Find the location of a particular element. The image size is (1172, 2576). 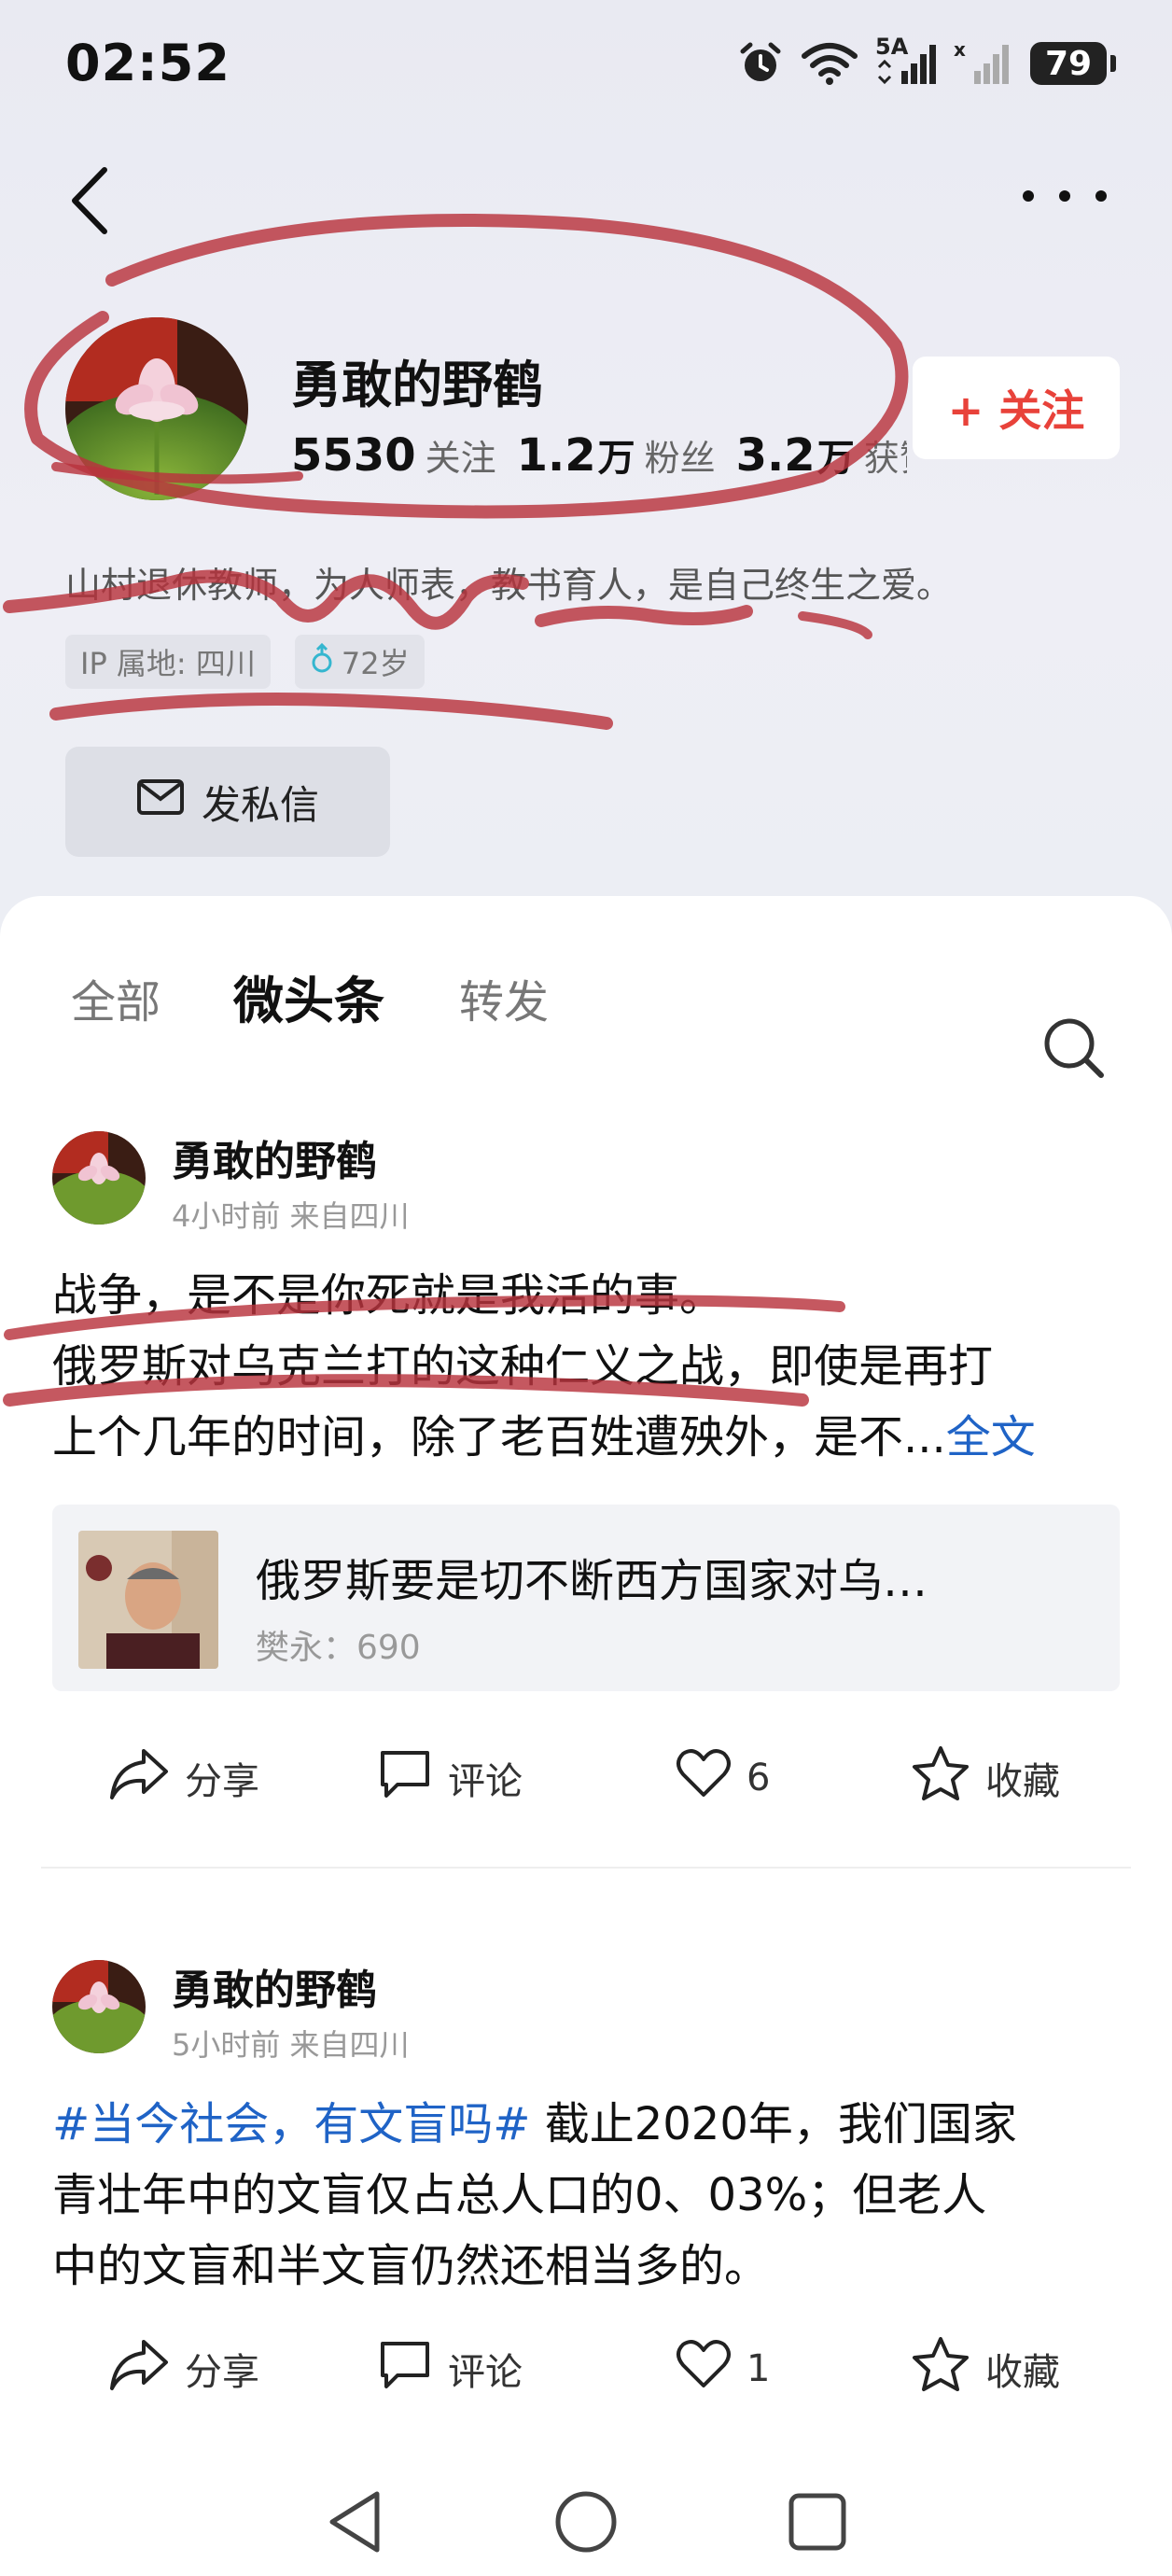

status-time: 02:52 is located at coordinates (147, 63).